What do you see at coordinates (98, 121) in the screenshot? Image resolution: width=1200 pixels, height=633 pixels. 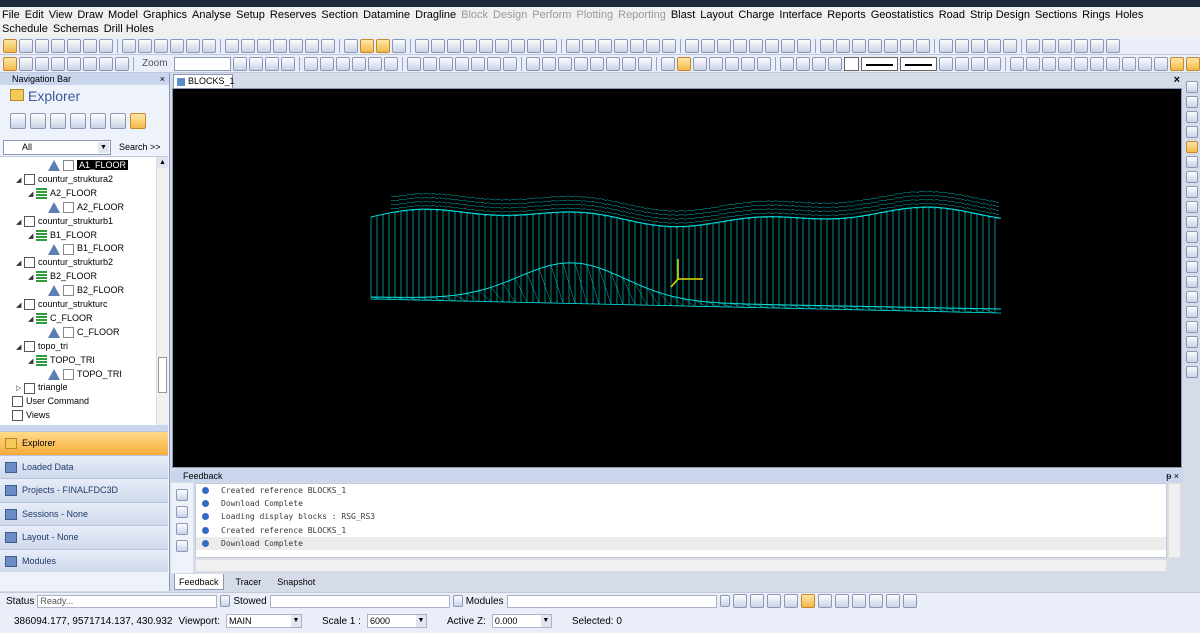 I see `refresh-icon` at bounding box center [98, 121].